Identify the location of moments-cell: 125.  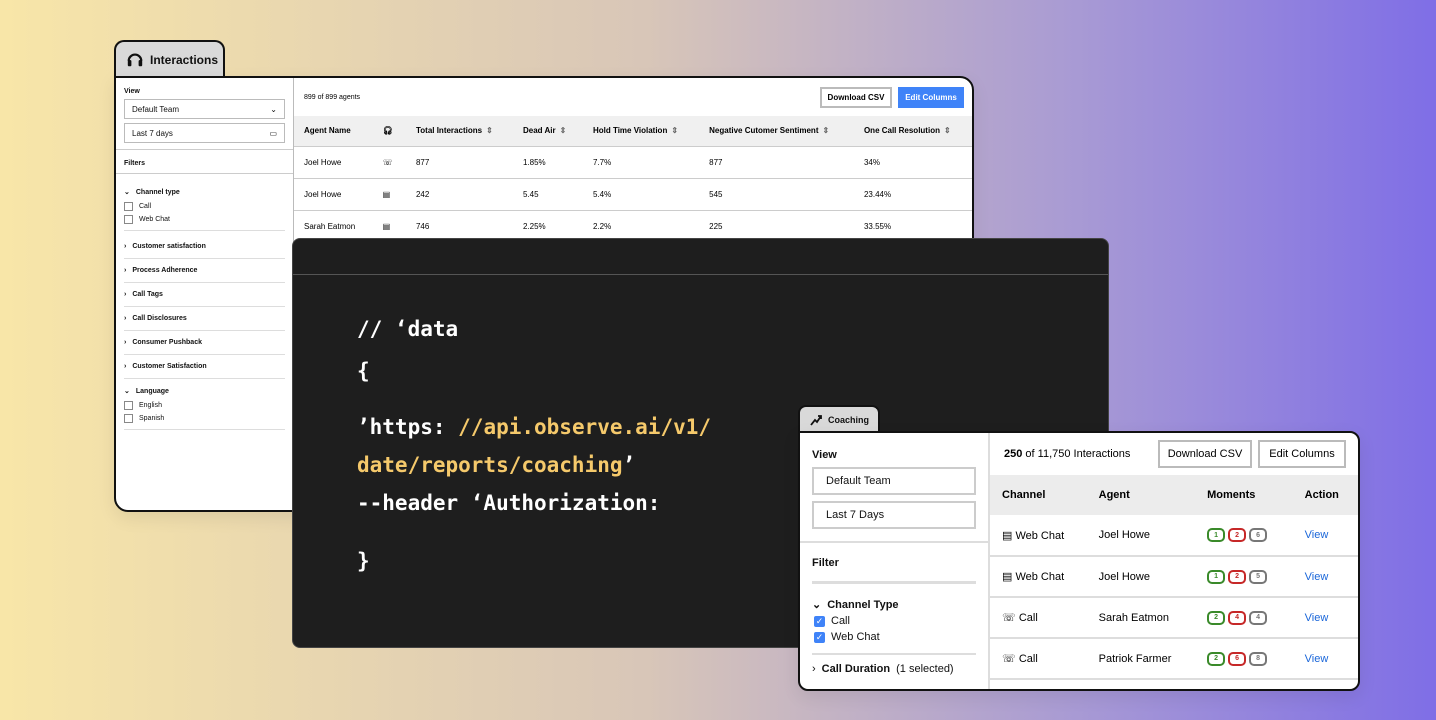
(1244, 577).